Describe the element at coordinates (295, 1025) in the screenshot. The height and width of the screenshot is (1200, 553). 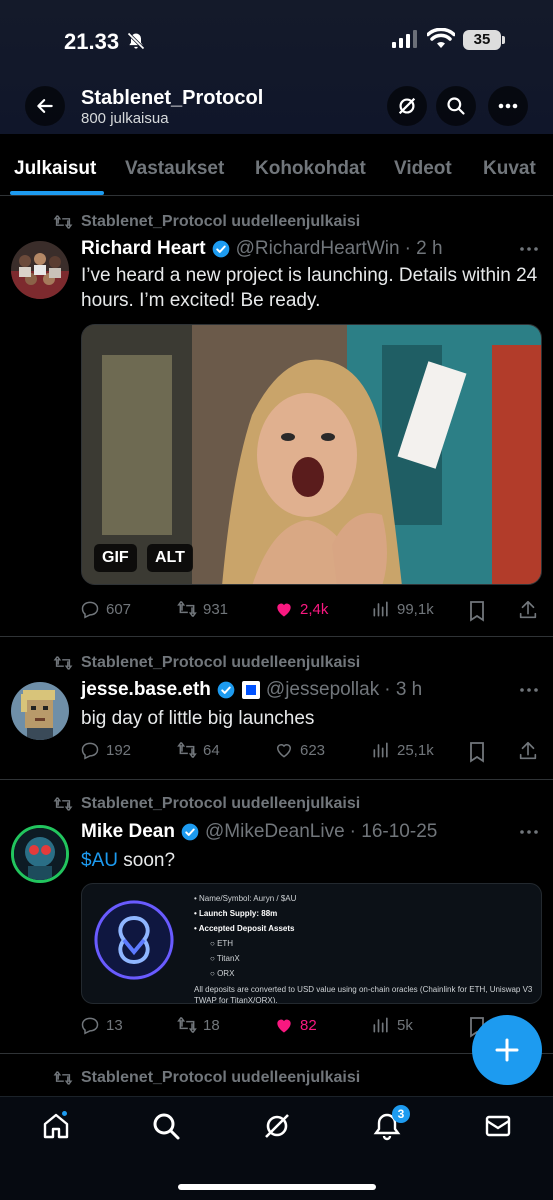
I see `like-button: 82` at that location.